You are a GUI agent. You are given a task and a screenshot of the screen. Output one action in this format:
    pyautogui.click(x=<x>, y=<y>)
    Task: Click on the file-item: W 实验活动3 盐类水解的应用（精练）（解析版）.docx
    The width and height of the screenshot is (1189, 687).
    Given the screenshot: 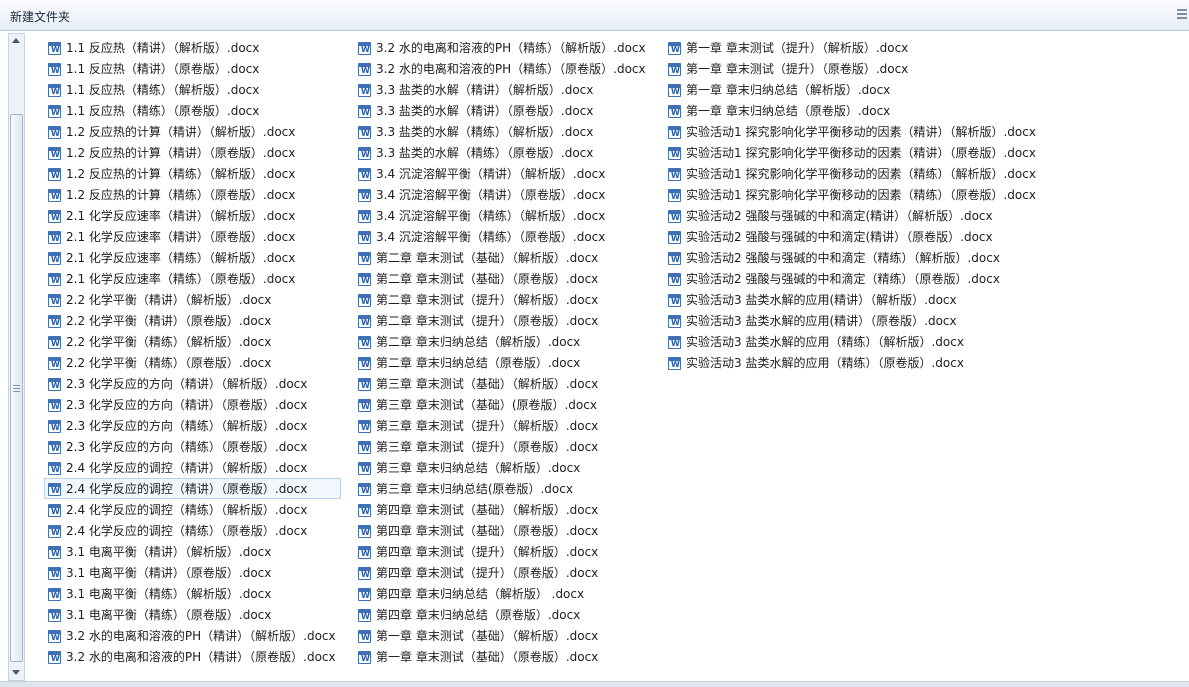 What is the action you would take?
    pyautogui.click(x=852, y=341)
    